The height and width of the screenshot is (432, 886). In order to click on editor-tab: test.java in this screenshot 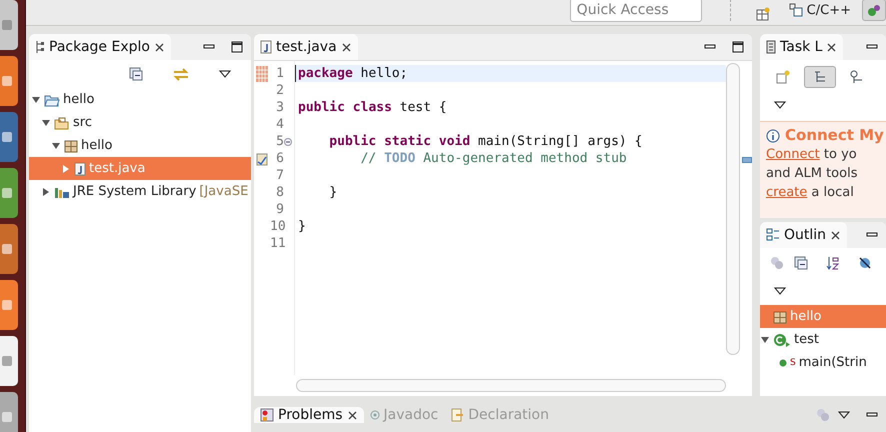, I will do `click(306, 47)`.